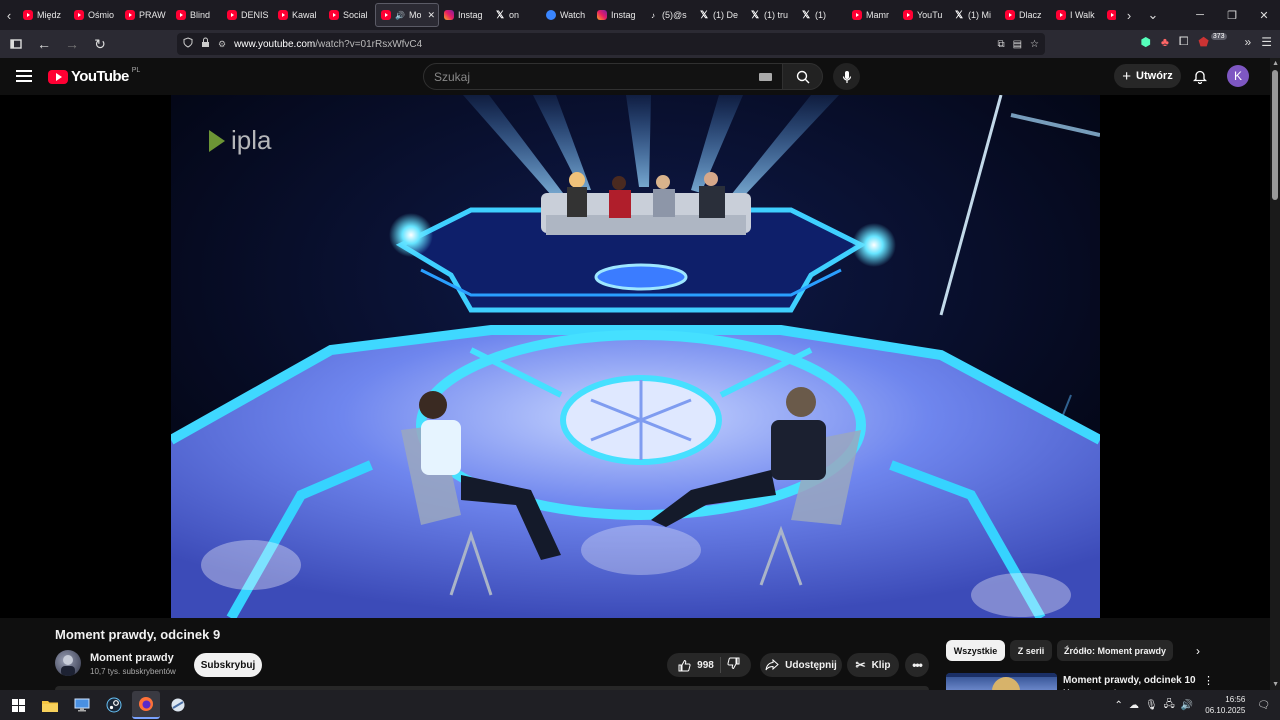 The image size is (1280, 720). Describe the element at coordinates (217, 140) in the screenshot. I see `ipla-play-logo-icon` at that location.